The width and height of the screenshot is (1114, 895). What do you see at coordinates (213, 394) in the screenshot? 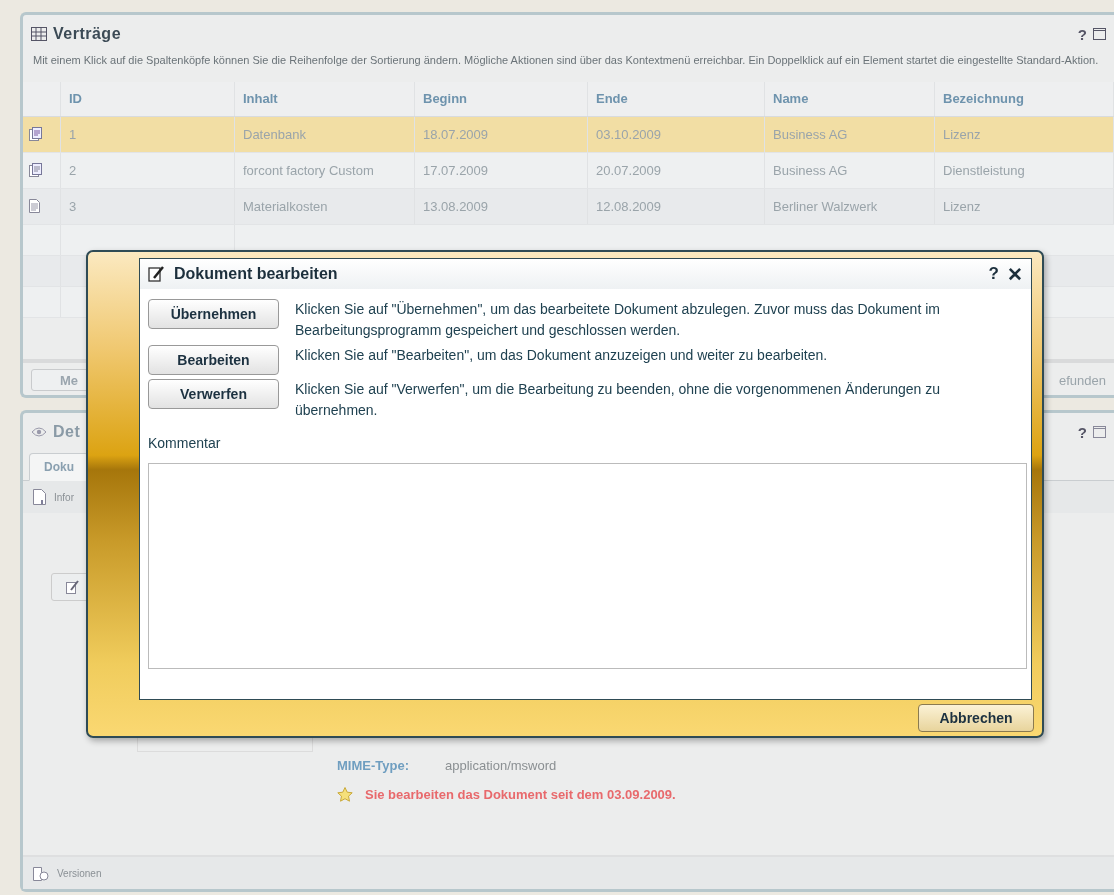
I see `action-button: Verwerfen` at bounding box center [213, 394].